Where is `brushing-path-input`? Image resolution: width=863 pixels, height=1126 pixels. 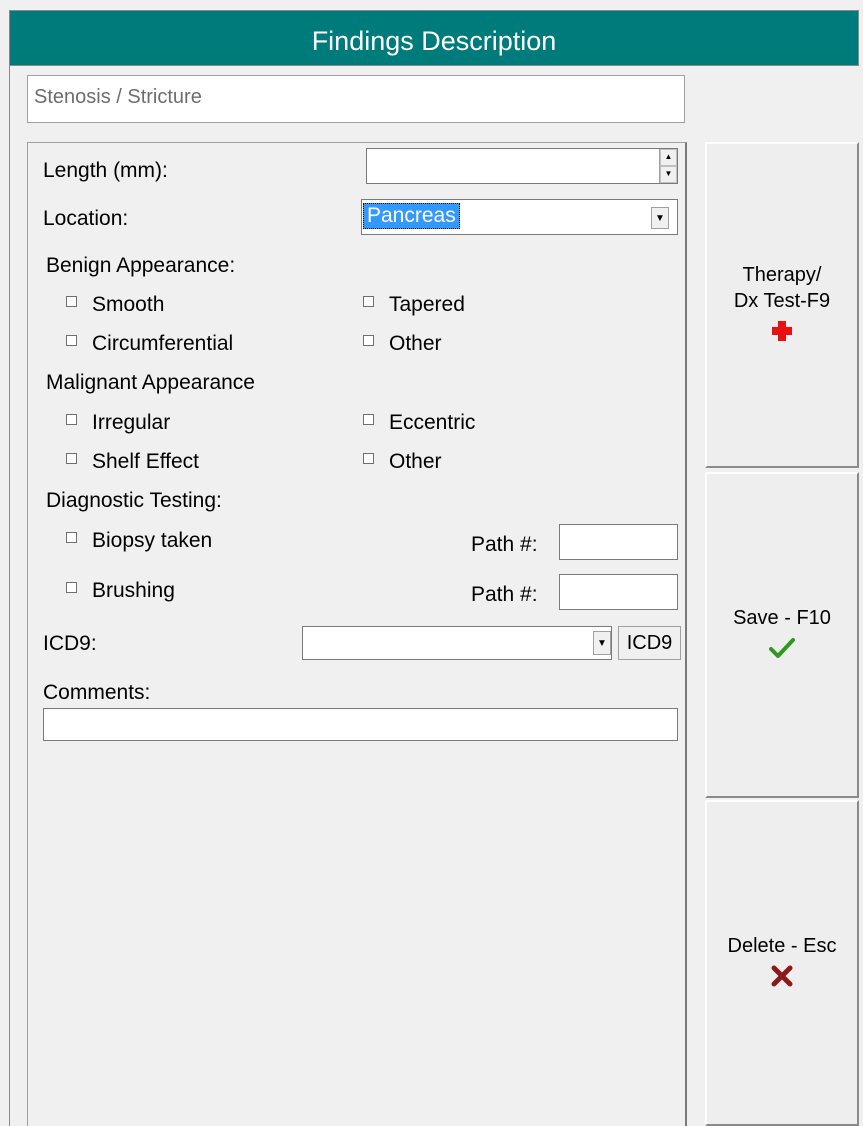 brushing-path-input is located at coordinates (618, 592).